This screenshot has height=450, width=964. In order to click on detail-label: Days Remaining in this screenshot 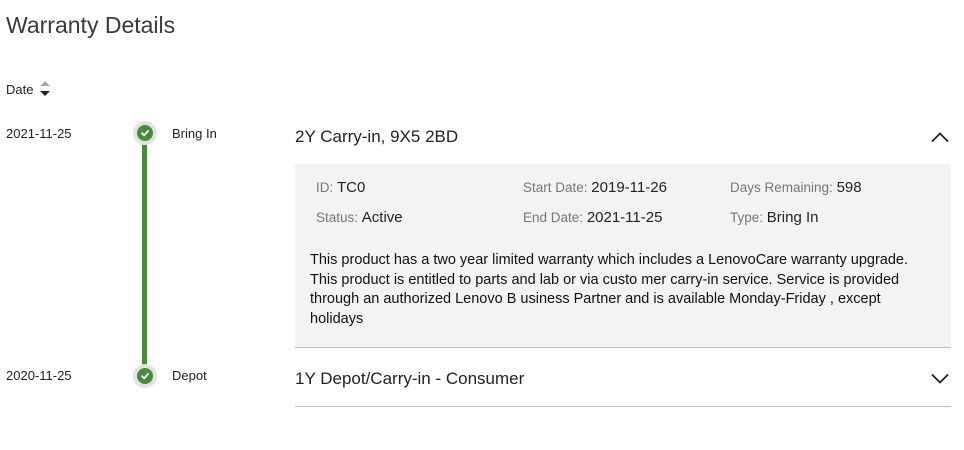, I will do `click(780, 187)`.